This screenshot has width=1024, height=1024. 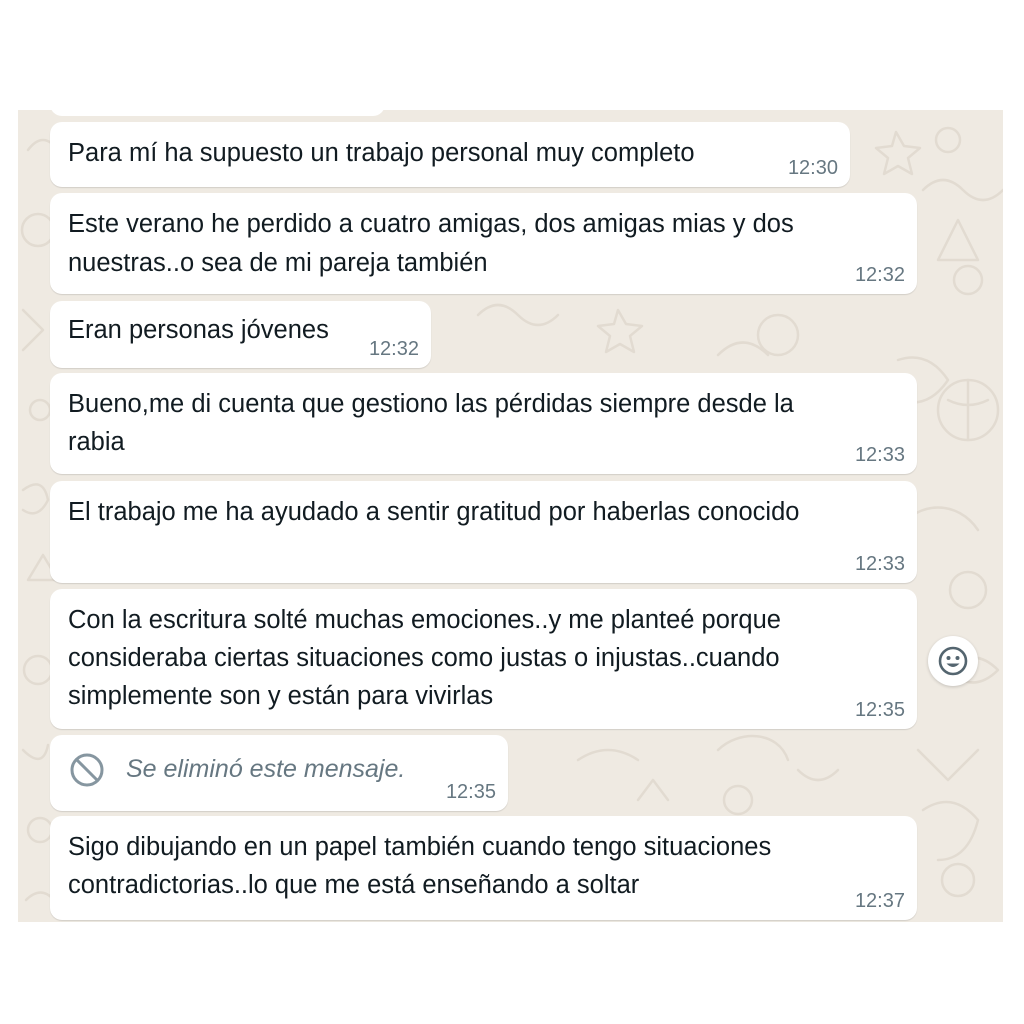 What do you see at coordinates (278, 263) in the screenshot?
I see `message-text-line: nuestras..o sea de mi pareja también` at bounding box center [278, 263].